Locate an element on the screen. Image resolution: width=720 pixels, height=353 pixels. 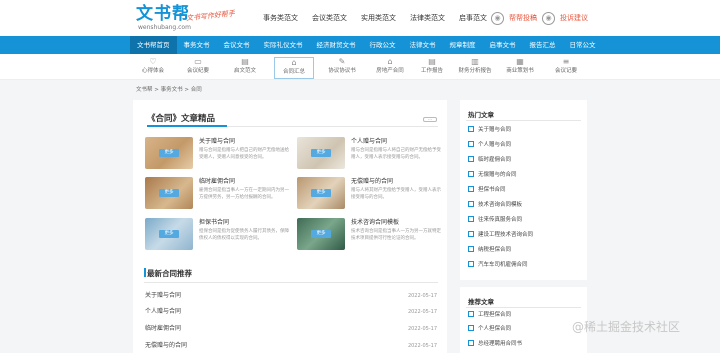
breadcrumb: 文书帮 > 事务文书 > 合同 is located at coordinates (169, 89).